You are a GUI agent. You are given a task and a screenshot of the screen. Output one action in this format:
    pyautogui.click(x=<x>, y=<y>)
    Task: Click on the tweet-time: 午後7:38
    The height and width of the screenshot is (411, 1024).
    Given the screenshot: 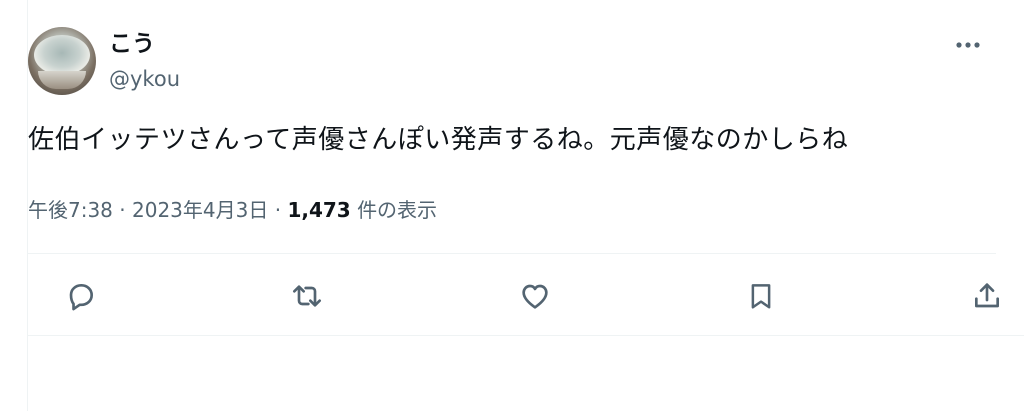 What is the action you would take?
    pyautogui.click(x=70, y=210)
    